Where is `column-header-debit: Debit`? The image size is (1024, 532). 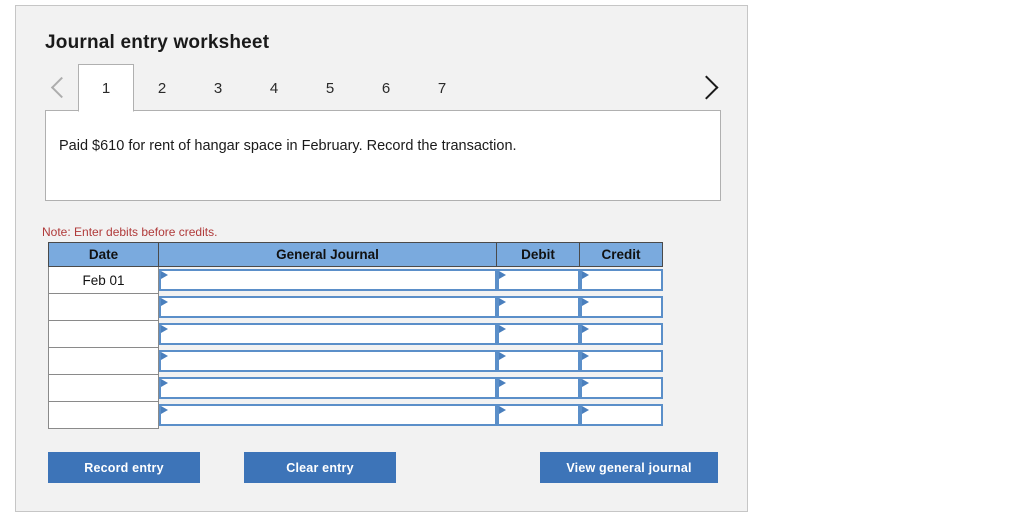 column-header-debit: Debit is located at coordinates (538, 254).